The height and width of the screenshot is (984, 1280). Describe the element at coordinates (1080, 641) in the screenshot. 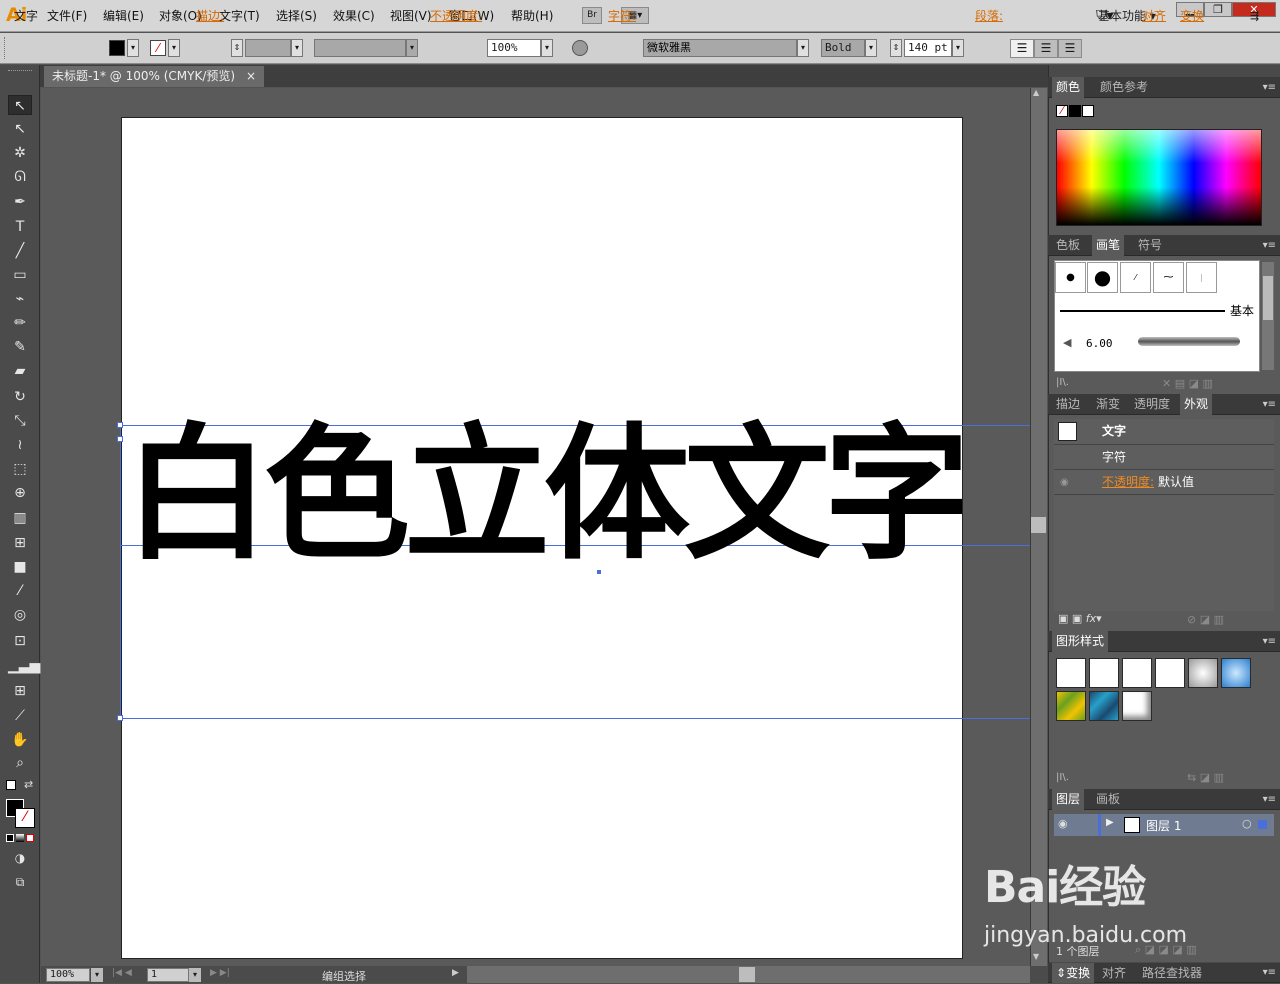

I see `tab-graphic-styles: 图形样式` at that location.